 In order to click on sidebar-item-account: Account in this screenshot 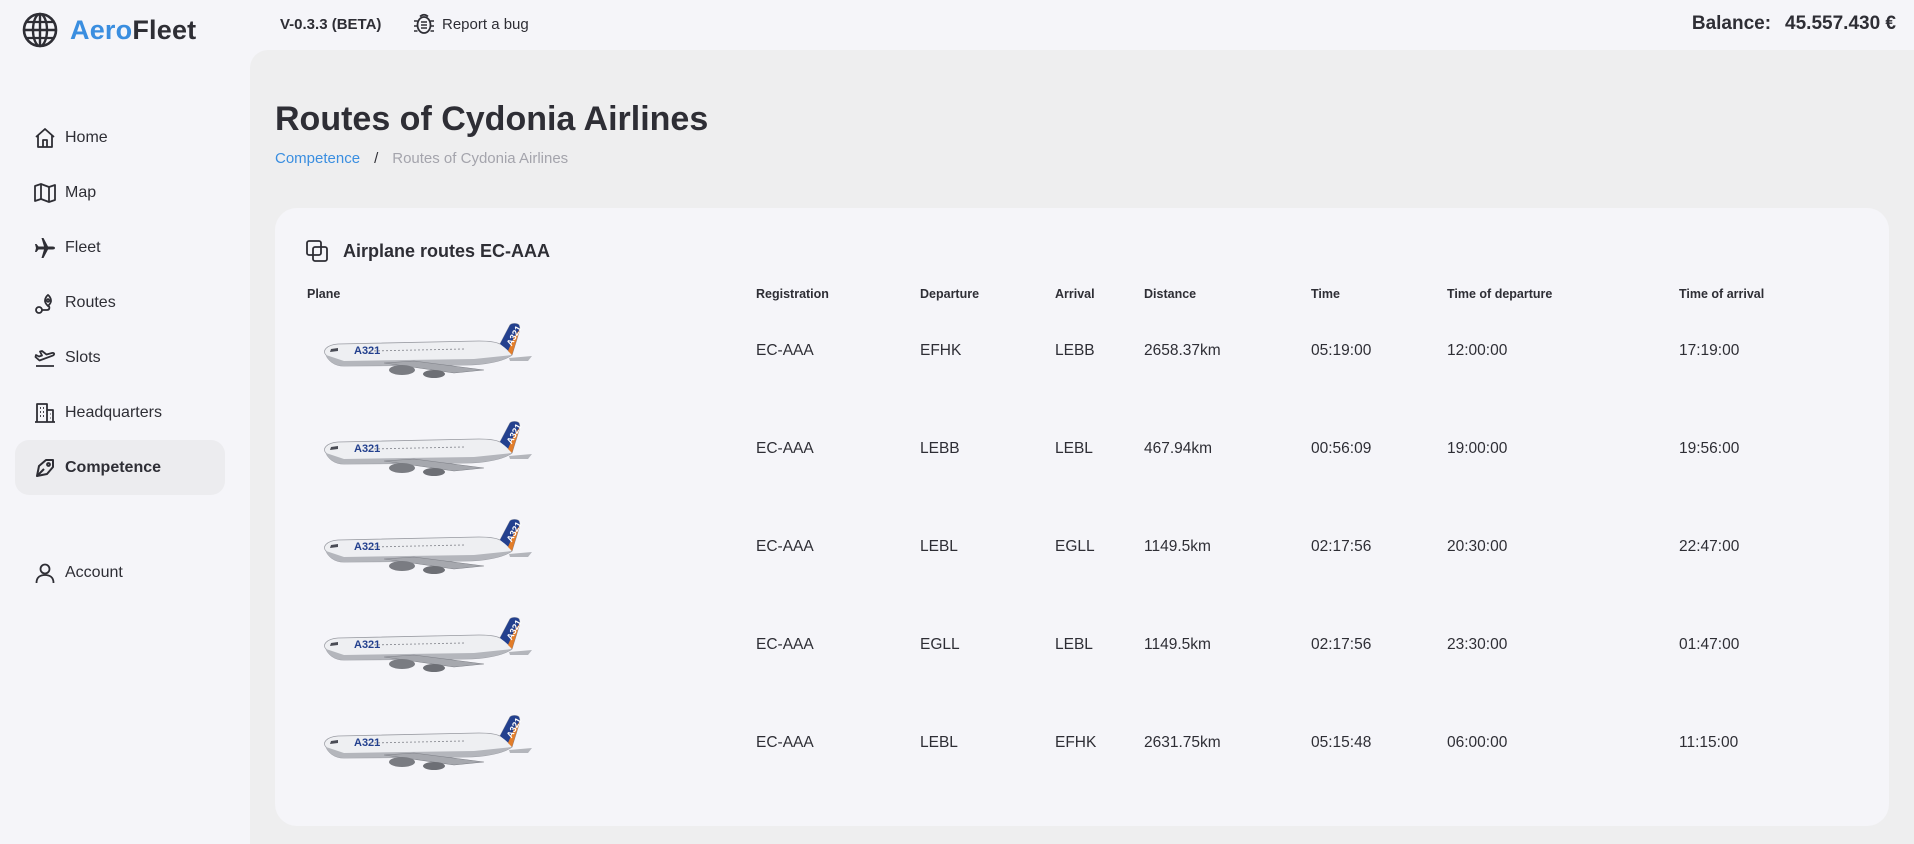, I will do `click(120, 572)`.